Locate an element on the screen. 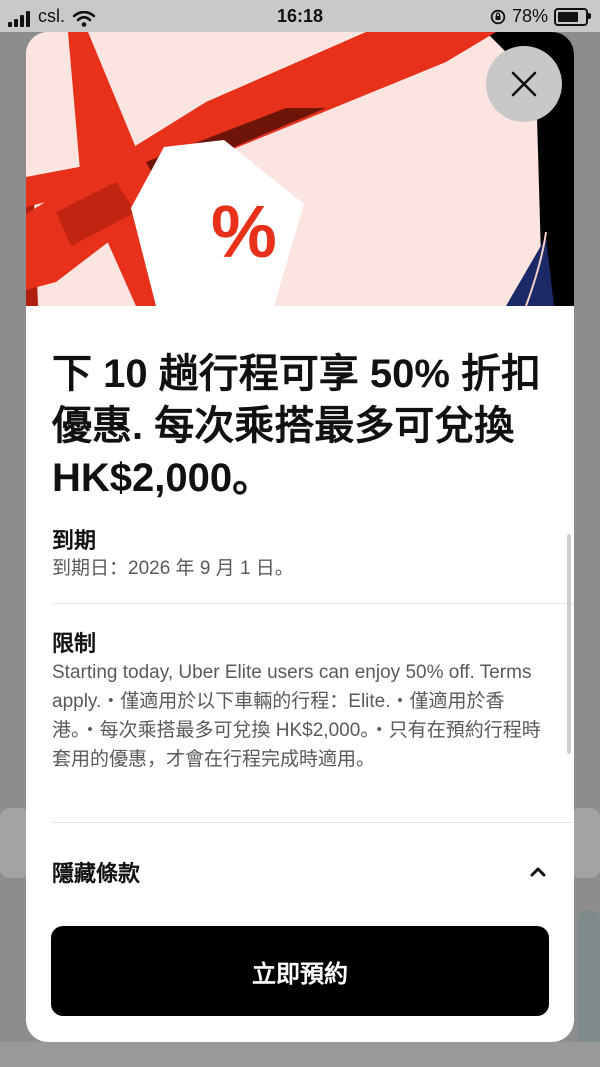 The width and height of the screenshot is (600, 1067). scrollbar is located at coordinates (569, 644).